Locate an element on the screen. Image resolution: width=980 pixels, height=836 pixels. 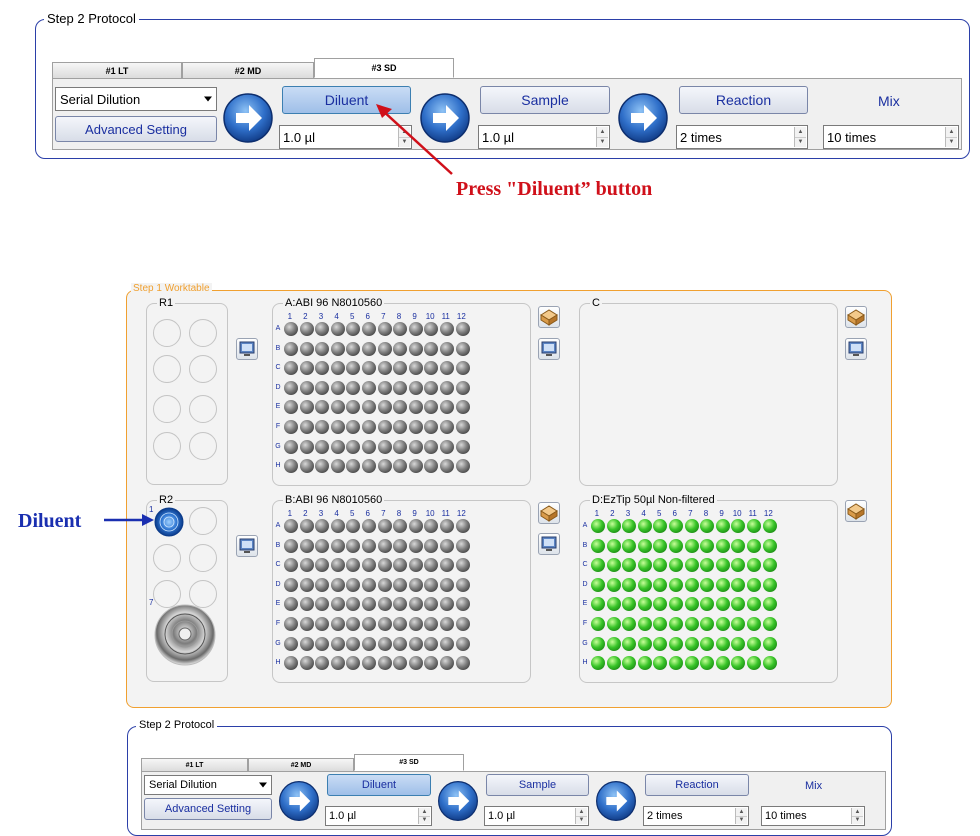
tab-md: #2 MD is located at coordinates (248, 70).